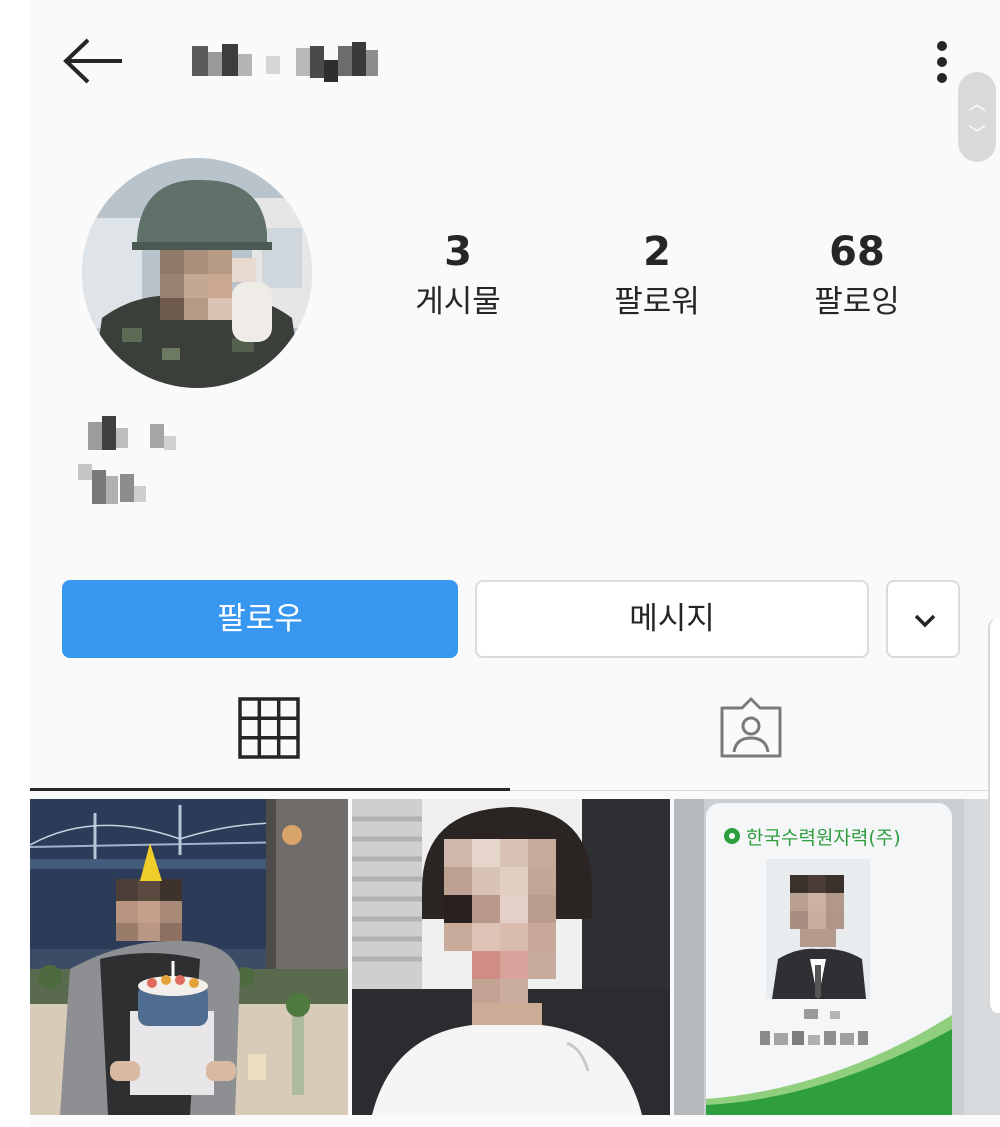  Describe the element at coordinates (260, 619) in the screenshot. I see `follow-button: 팔로우` at that location.